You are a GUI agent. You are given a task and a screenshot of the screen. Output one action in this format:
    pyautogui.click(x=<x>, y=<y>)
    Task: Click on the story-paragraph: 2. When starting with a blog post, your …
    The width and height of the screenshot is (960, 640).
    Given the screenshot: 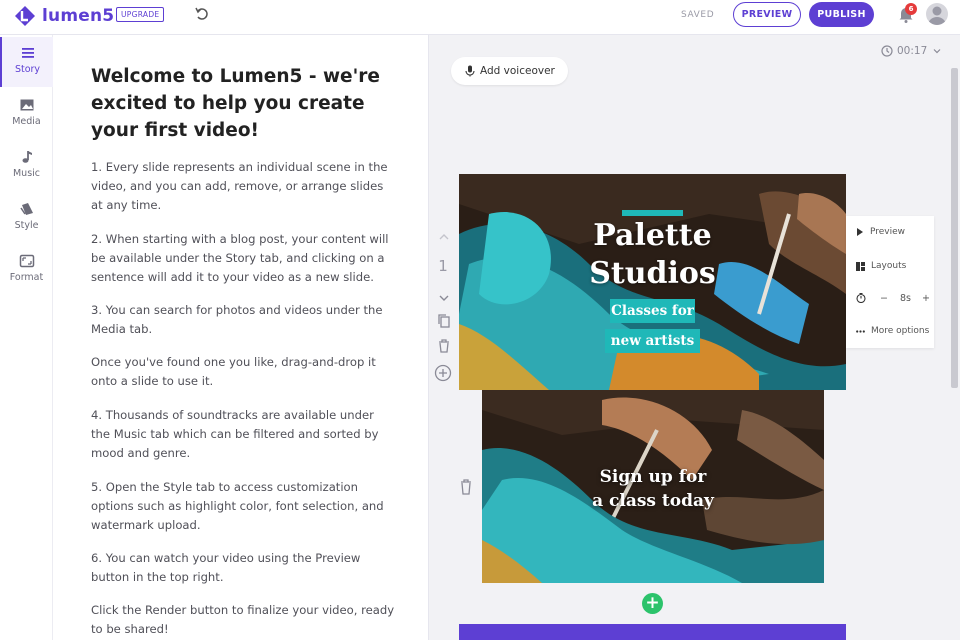 What is the action you would take?
    pyautogui.click(x=243, y=258)
    